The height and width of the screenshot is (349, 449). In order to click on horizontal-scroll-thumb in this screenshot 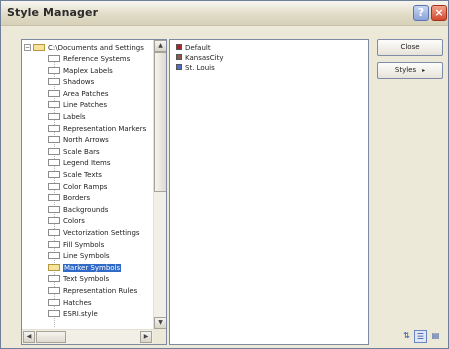, I will do `click(51, 337)`.